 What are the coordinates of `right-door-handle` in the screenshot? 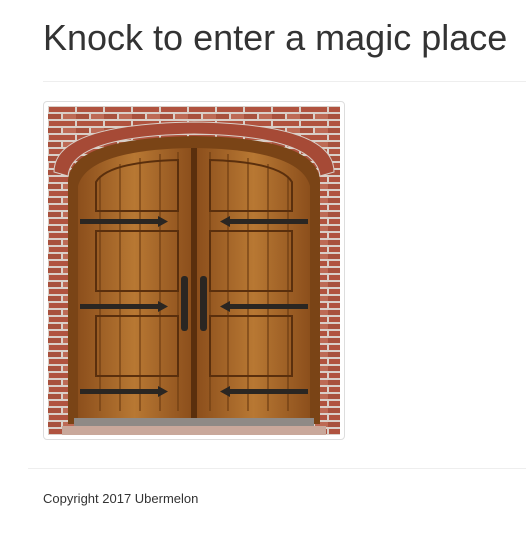 It's located at (203, 303).